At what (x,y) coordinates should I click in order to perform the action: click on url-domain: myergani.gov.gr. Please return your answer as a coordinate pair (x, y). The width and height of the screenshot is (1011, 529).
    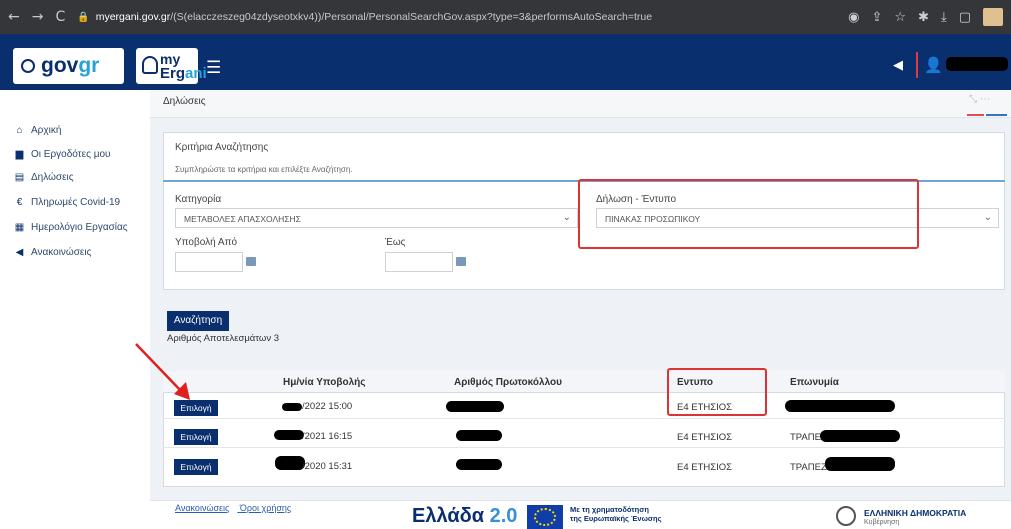
    Looking at the image, I should click on (133, 17).